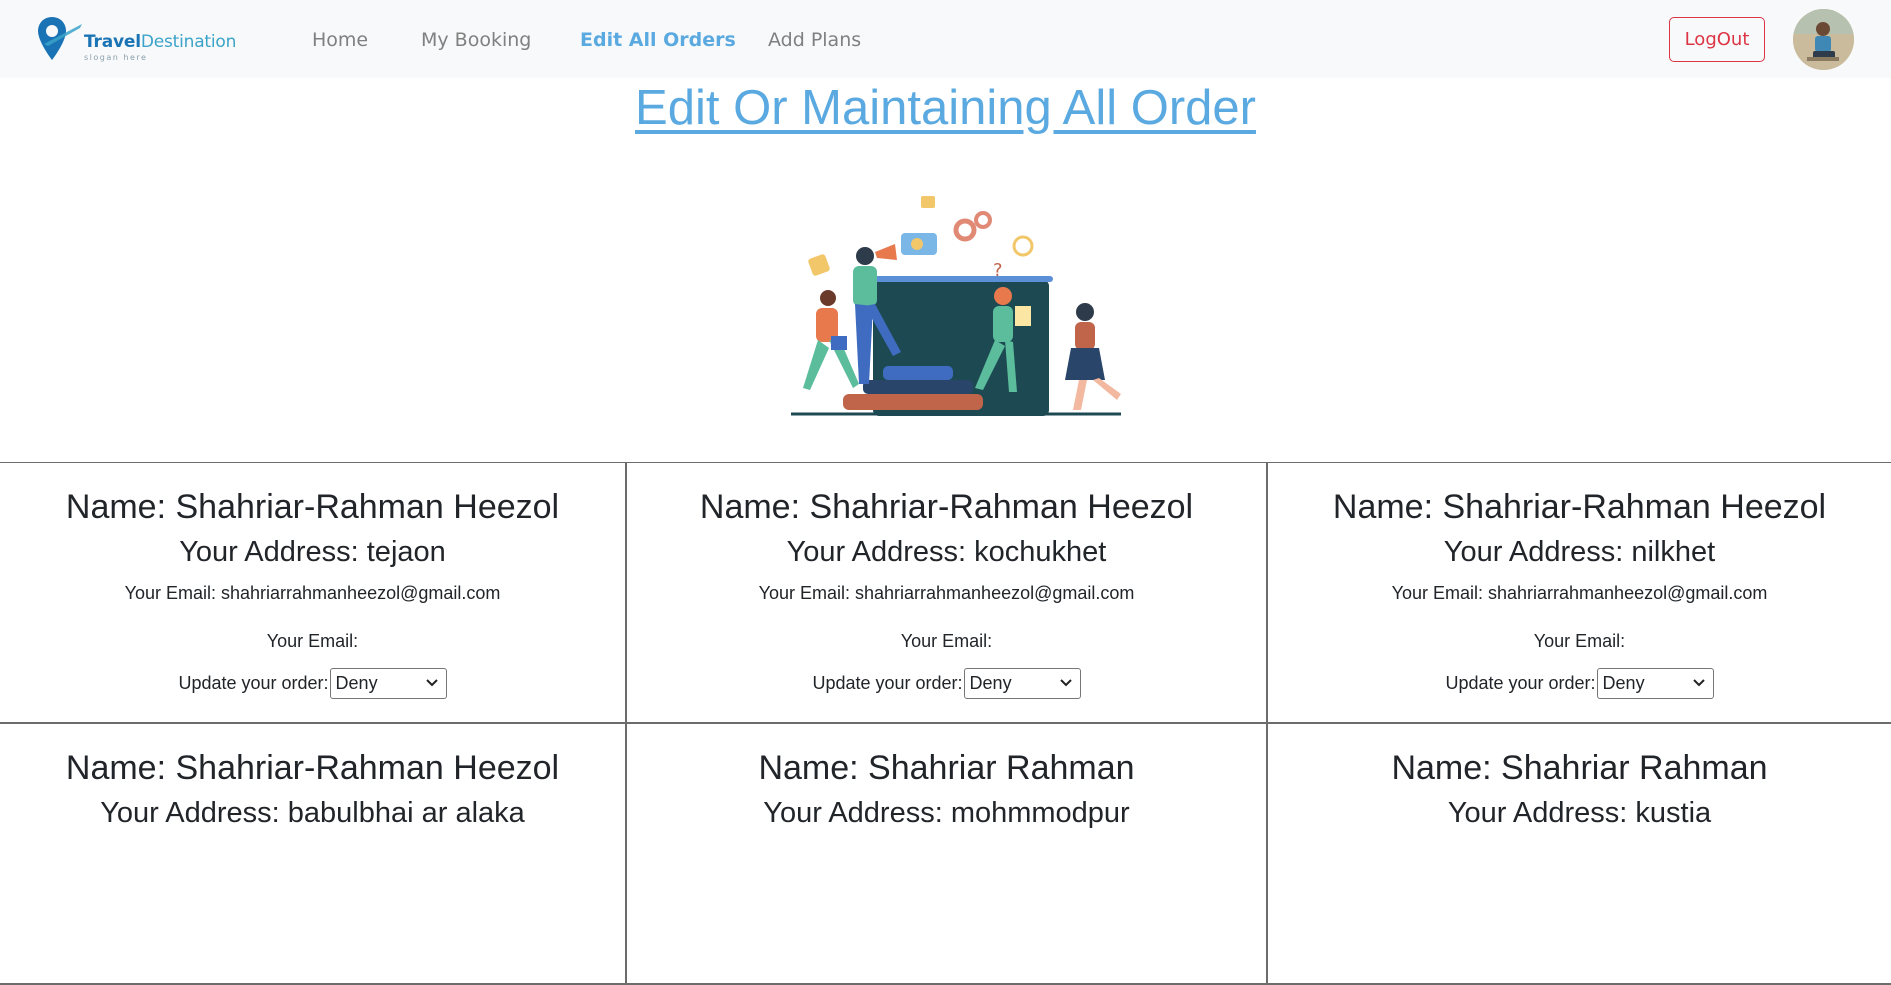 The height and width of the screenshot is (985, 1891). I want to click on brand-slogan: slogan here, so click(116, 57).